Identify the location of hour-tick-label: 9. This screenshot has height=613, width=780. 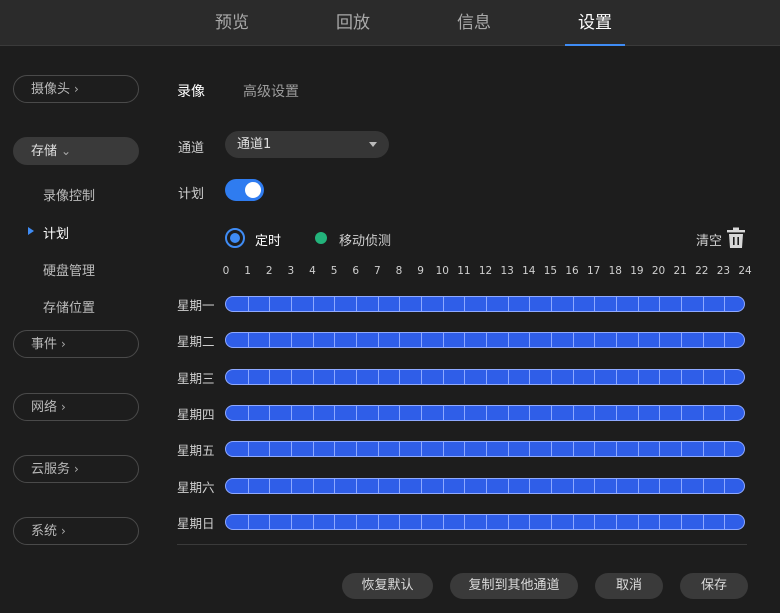
(420, 271).